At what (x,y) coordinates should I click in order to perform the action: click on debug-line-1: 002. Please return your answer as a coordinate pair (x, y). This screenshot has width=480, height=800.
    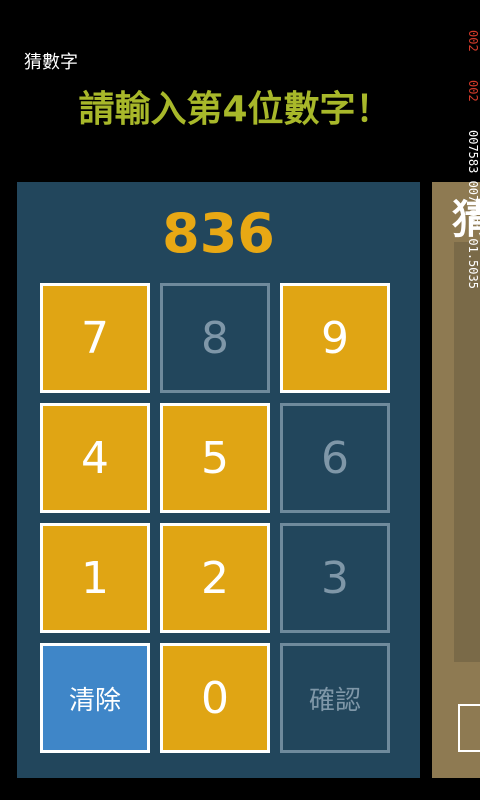
    Looking at the image, I should click on (473, 41).